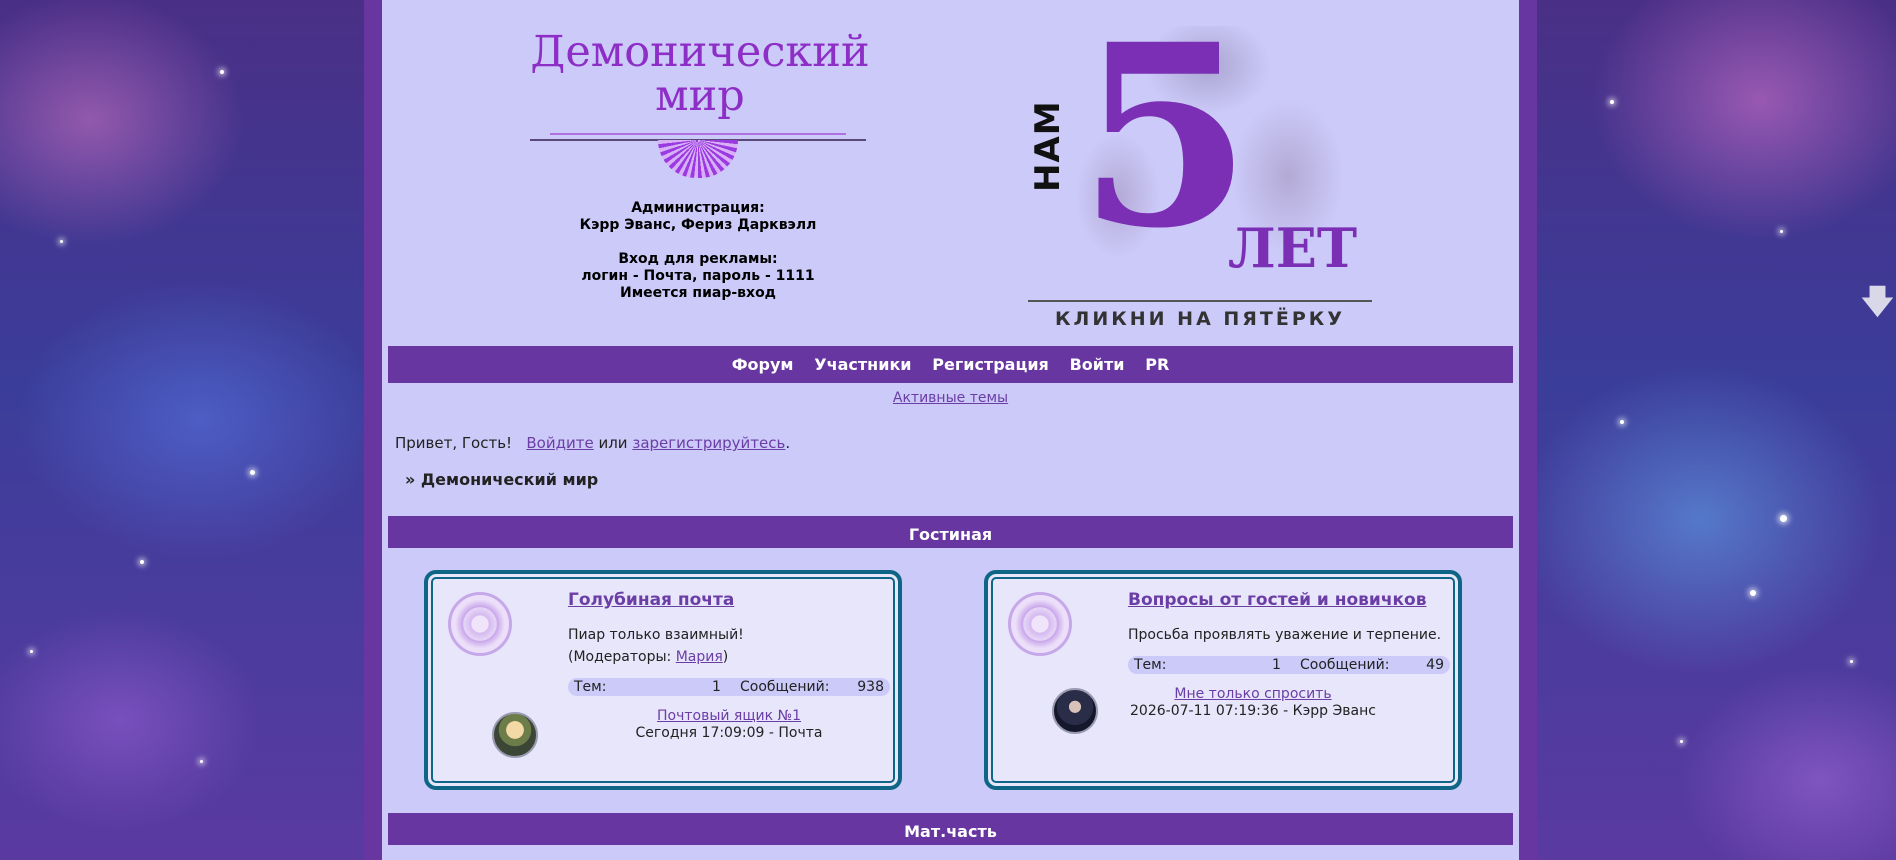 This screenshot has height=860, width=1896. I want to click on active-topics: Активные темы, so click(950, 398).